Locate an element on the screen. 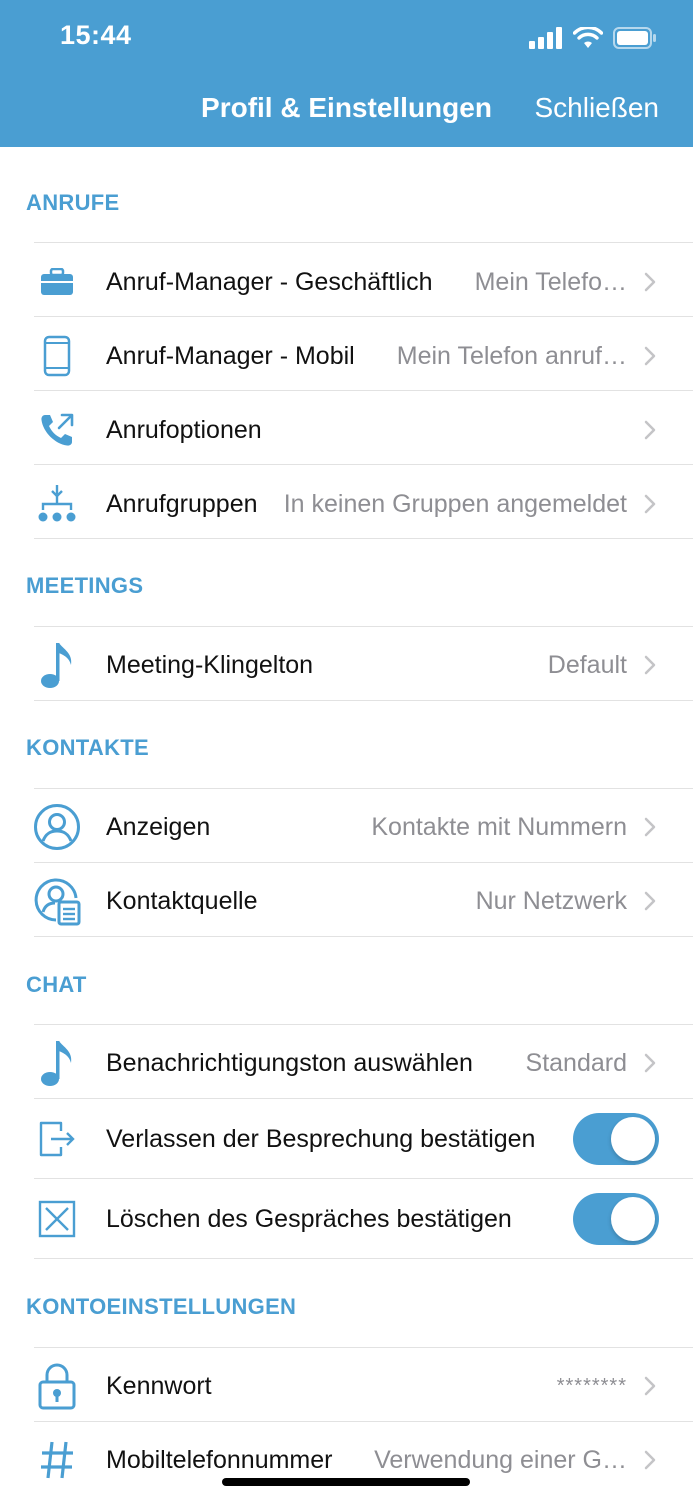 The image size is (693, 1500). briefcase-icon is located at coordinates (57, 282).